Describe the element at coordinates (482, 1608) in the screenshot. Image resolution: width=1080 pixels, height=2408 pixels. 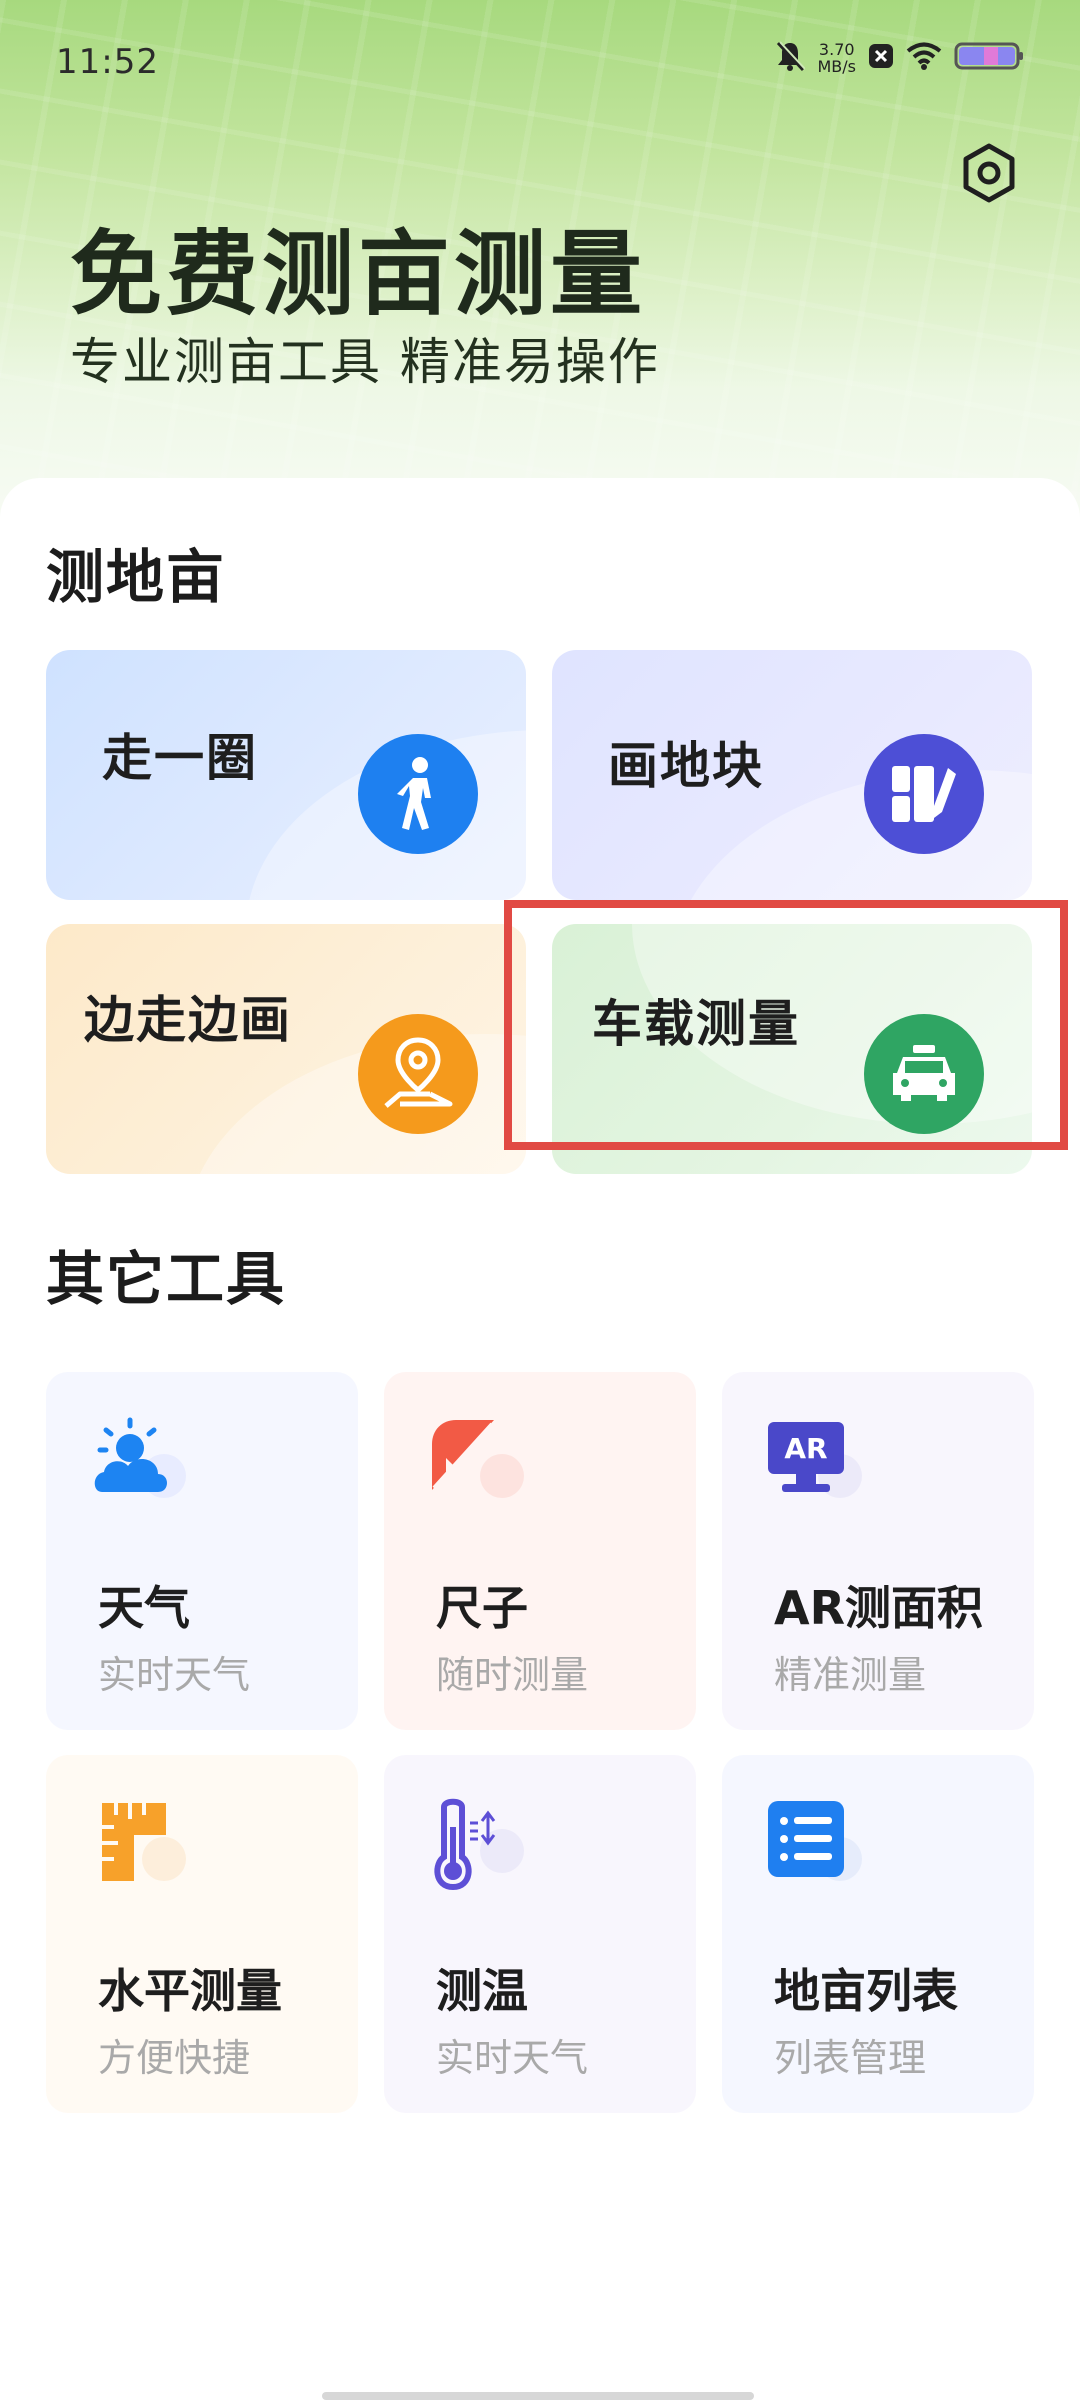
I see `tool-name: 尺子` at that location.